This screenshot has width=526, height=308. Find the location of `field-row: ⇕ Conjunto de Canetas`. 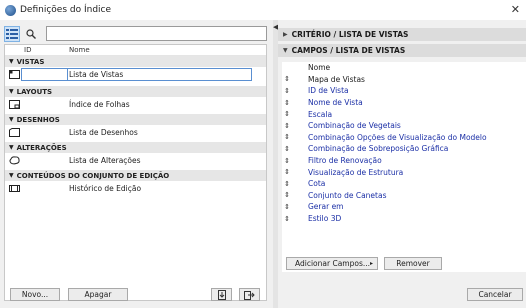

field-row: ⇕ Conjunto de Canetas is located at coordinates (404, 196).